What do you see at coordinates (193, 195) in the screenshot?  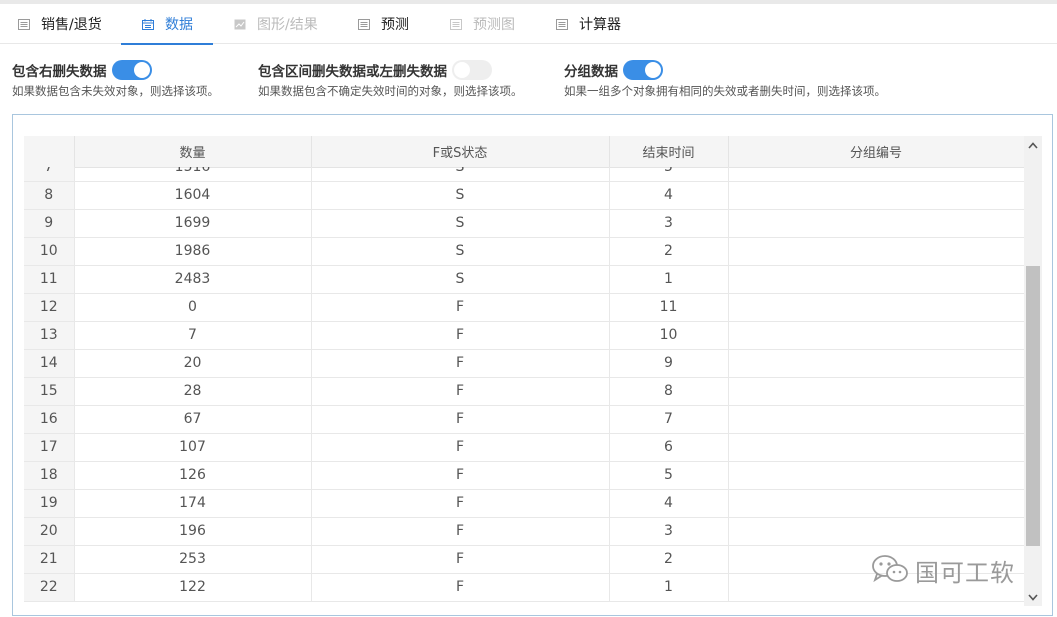 I see `quantity-cell: 1604` at bounding box center [193, 195].